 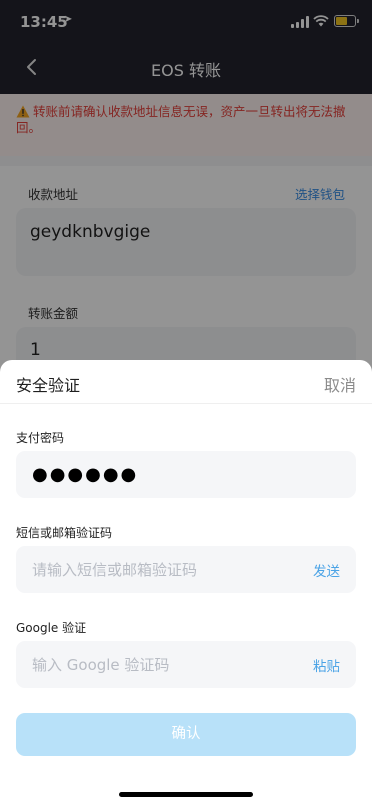 What do you see at coordinates (186, 664) in the screenshot?
I see `google-code-field: 输入 Google 验证码 粘贴` at bounding box center [186, 664].